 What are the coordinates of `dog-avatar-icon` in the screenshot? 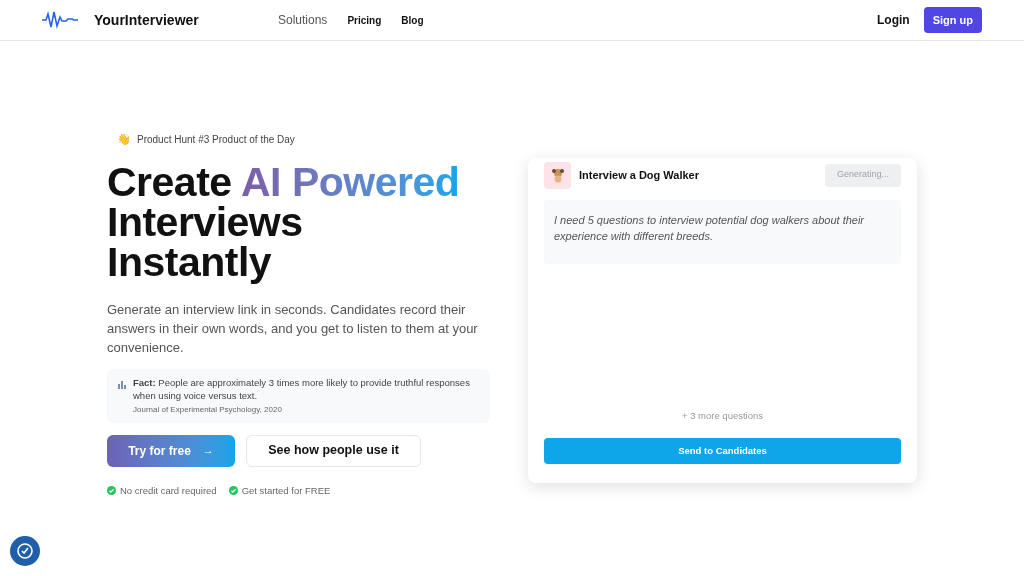 It's located at (557, 175).